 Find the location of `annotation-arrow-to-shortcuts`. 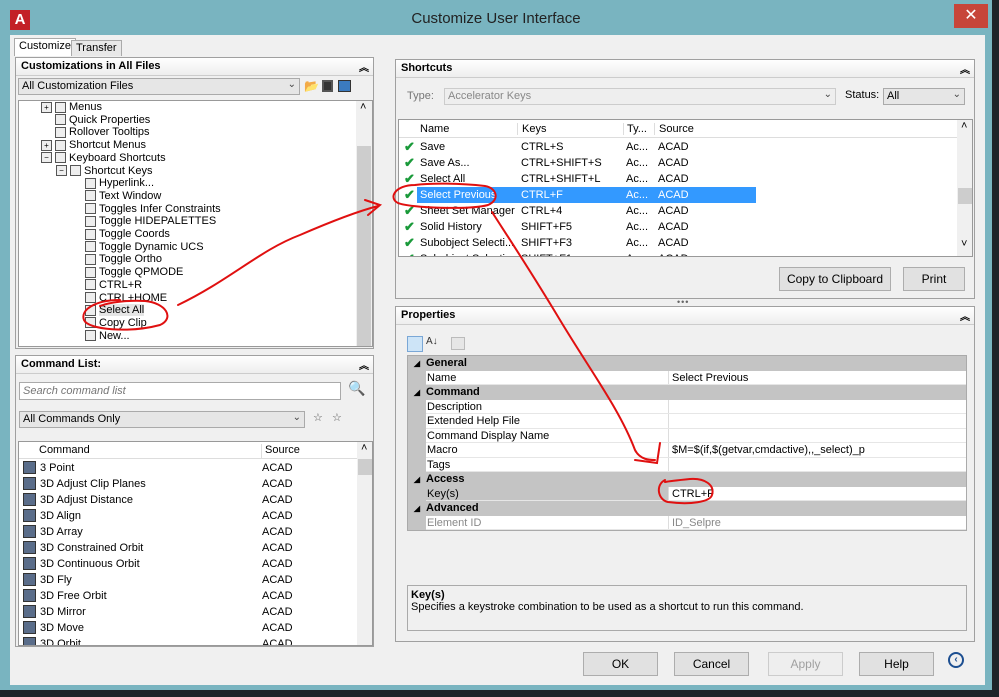

annotation-arrow-to-shortcuts is located at coordinates (280, 252).